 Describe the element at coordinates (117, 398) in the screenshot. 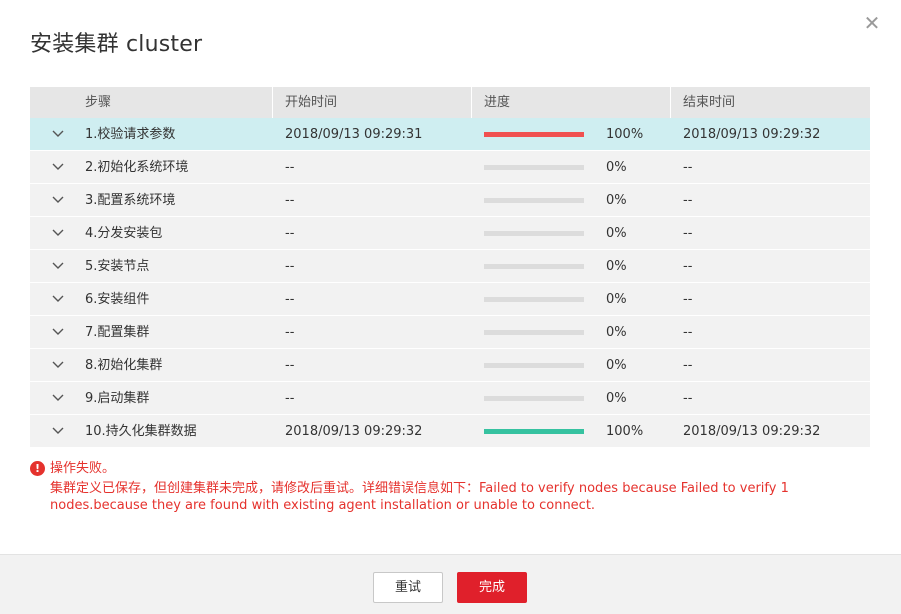

I see `step-name: 9.启动集群` at that location.